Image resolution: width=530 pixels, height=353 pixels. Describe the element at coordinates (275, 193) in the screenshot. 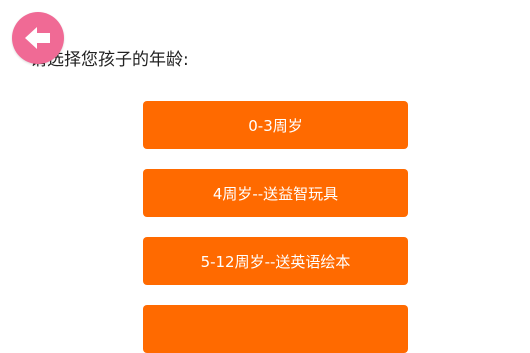

I see `age-option-4: 4周岁--送益智玩具` at that location.